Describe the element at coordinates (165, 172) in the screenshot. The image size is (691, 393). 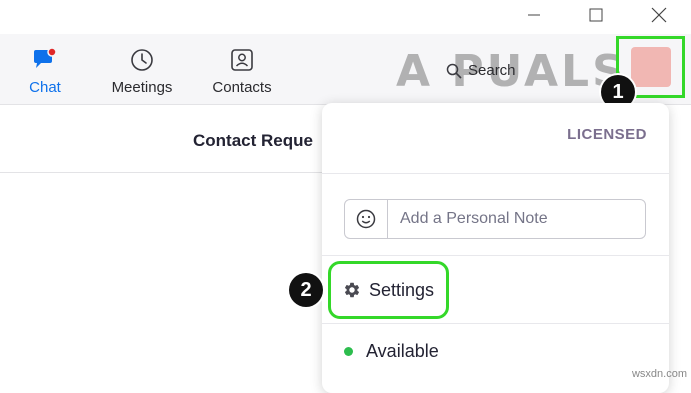
I see `divider` at that location.